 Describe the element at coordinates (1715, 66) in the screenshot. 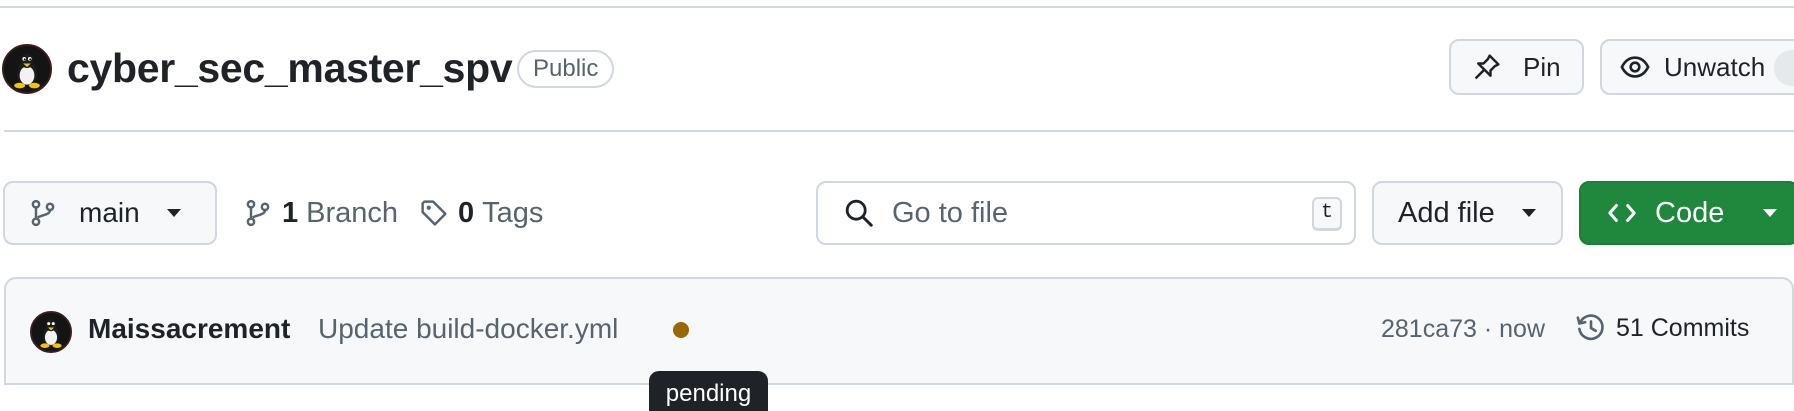

I see `unwatch-label: Unwatch` at that location.